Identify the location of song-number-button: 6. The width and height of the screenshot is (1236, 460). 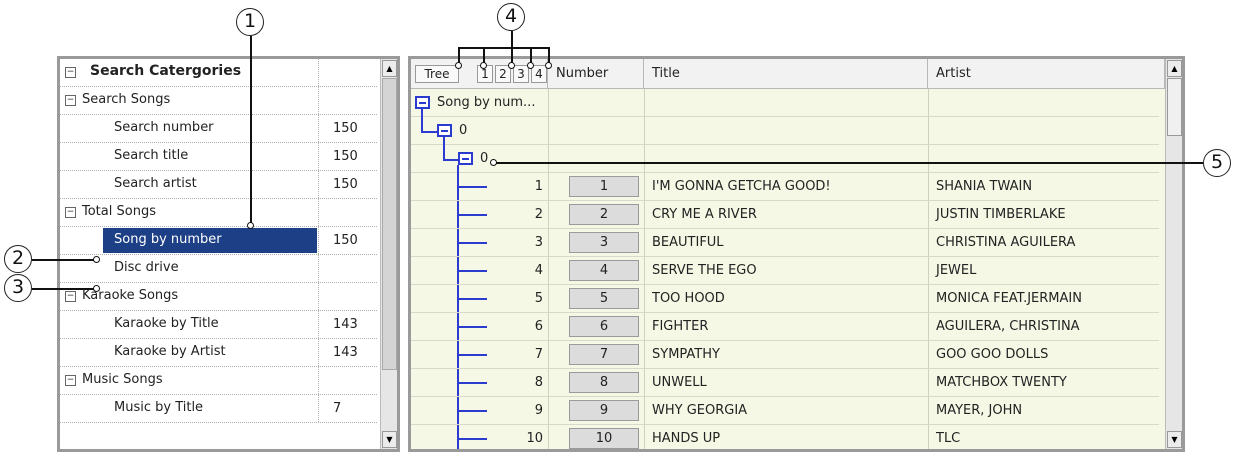
(604, 326).